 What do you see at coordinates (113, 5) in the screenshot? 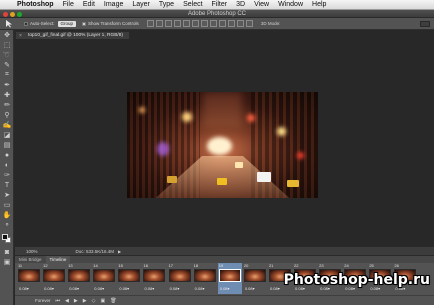
I see `menu-image: Image` at bounding box center [113, 5].